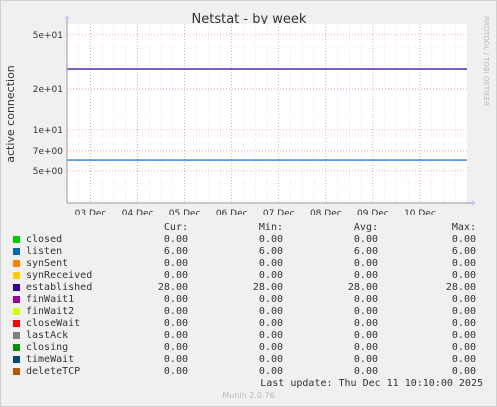 This screenshot has height=407, width=497. Describe the element at coordinates (47, 335) in the screenshot. I see `legend-label: lastAck` at that location.